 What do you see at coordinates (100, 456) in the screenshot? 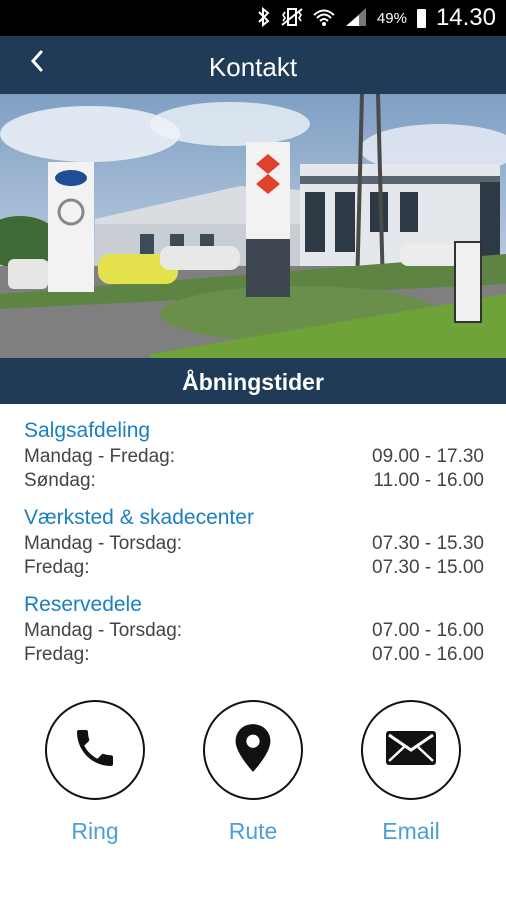
I see `day-label: Mandag - Fredag:` at bounding box center [100, 456].